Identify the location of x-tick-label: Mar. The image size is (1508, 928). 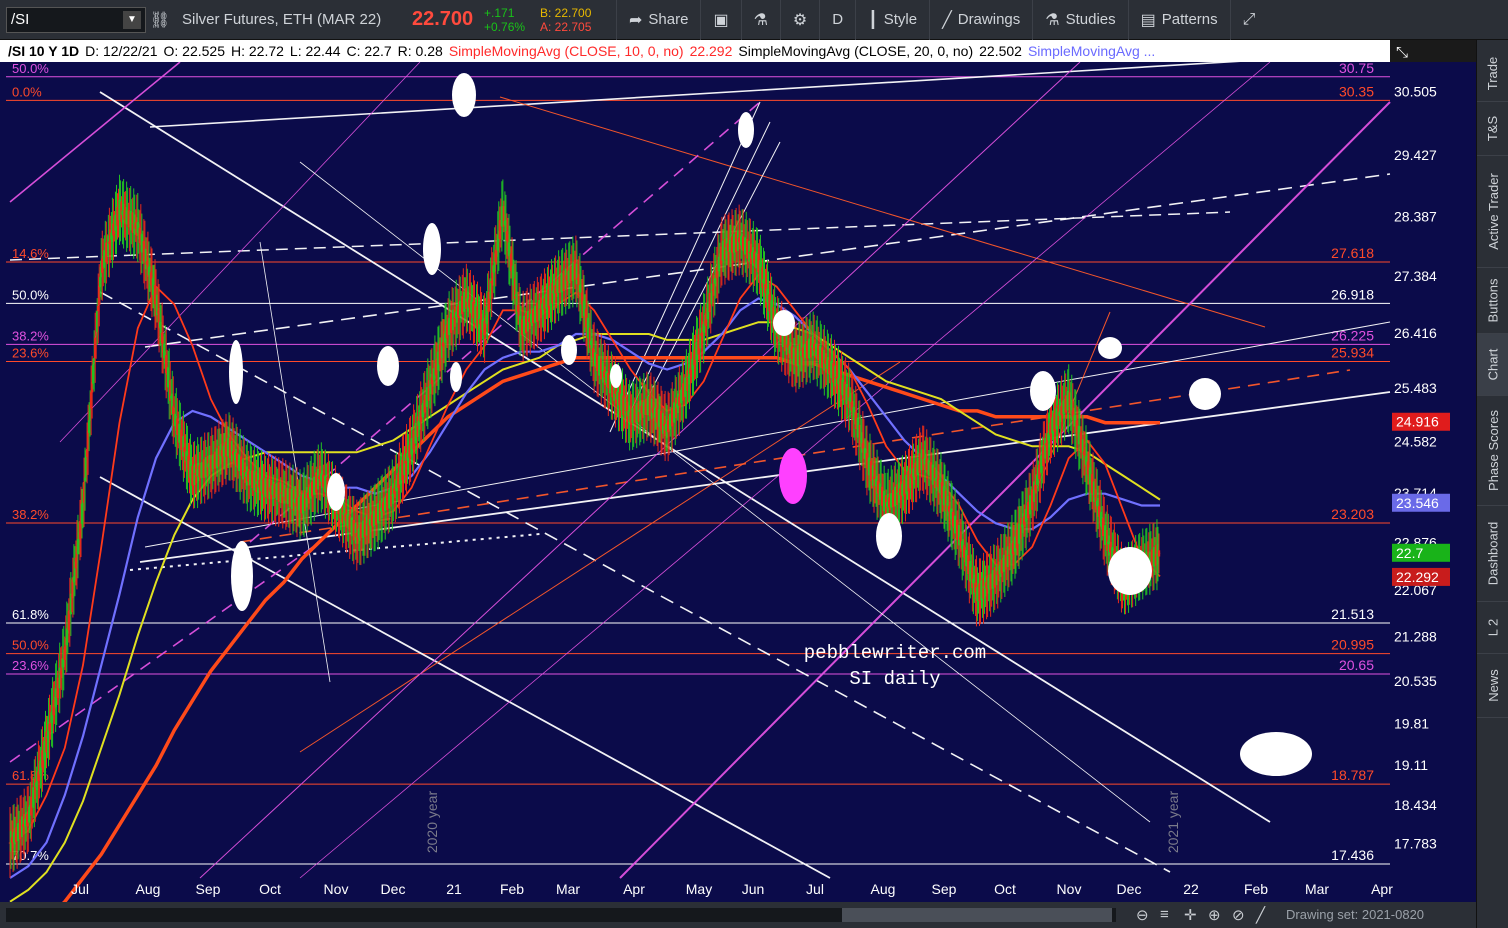
(568, 889).